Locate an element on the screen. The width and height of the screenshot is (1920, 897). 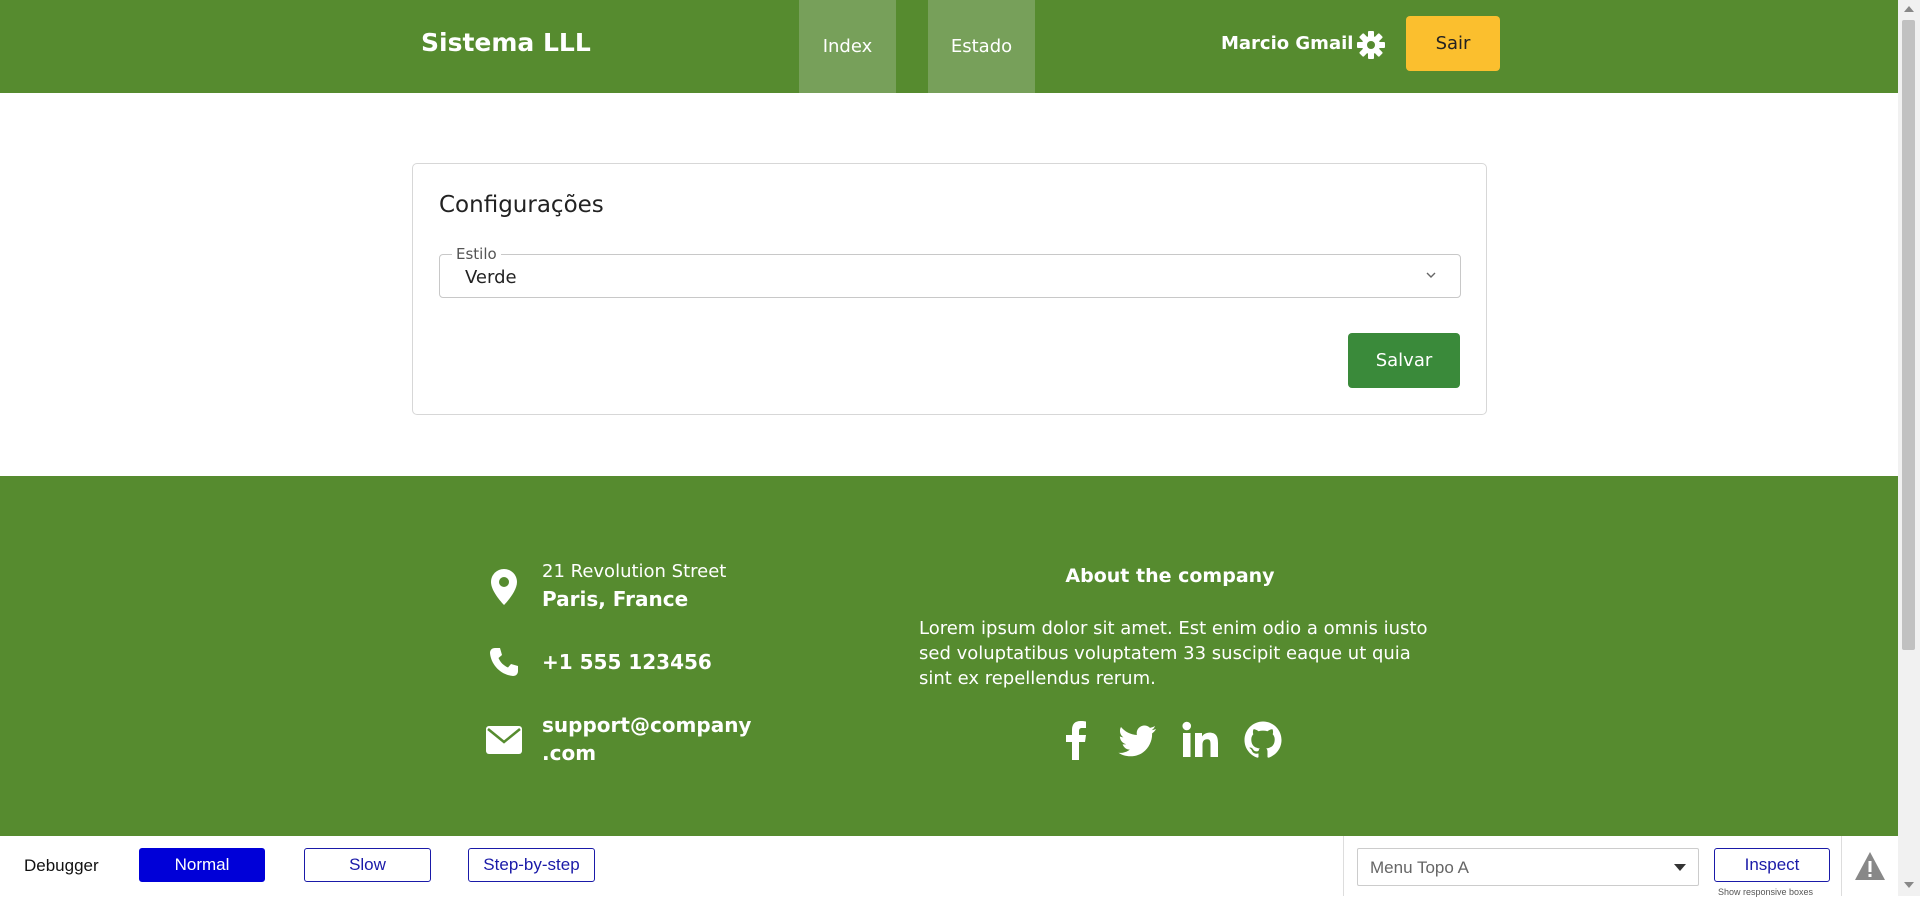
vertical-scrollbar is located at coordinates (1909, 448).